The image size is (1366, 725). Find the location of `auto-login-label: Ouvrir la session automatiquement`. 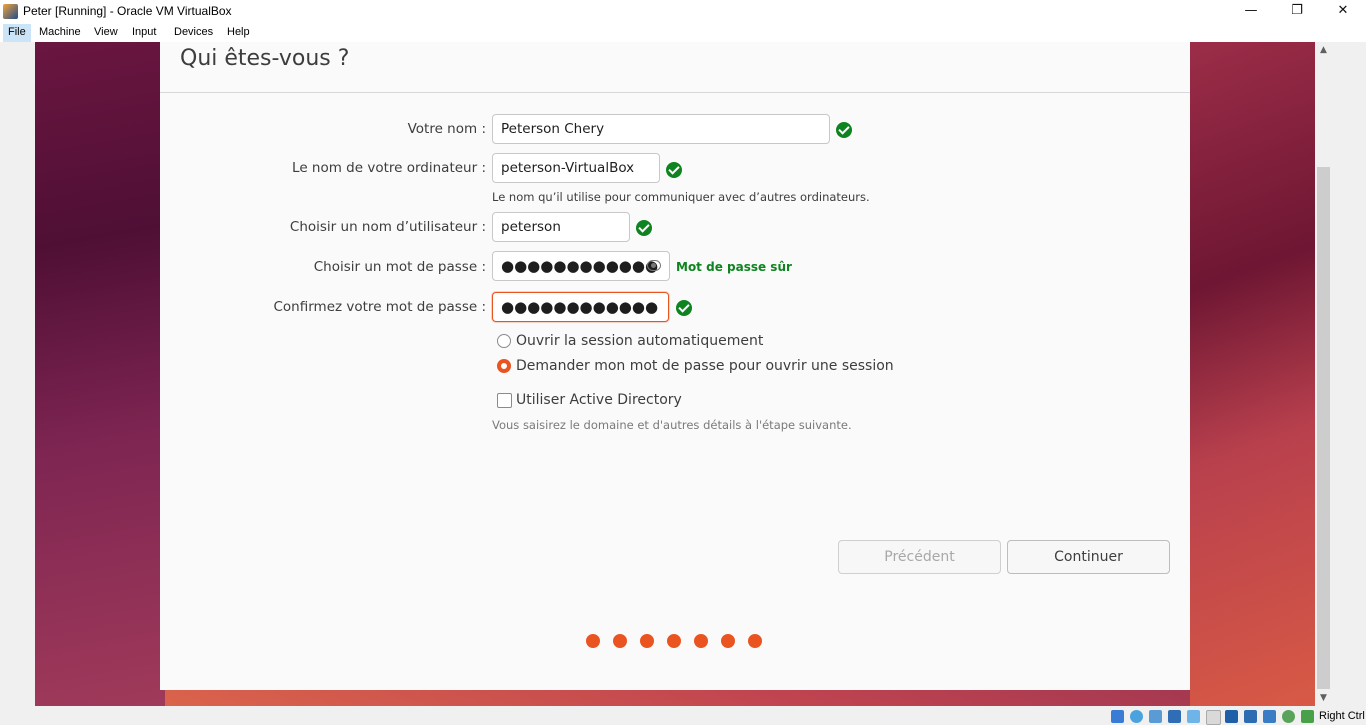

auto-login-label: Ouvrir la session automatiquement is located at coordinates (639, 341).